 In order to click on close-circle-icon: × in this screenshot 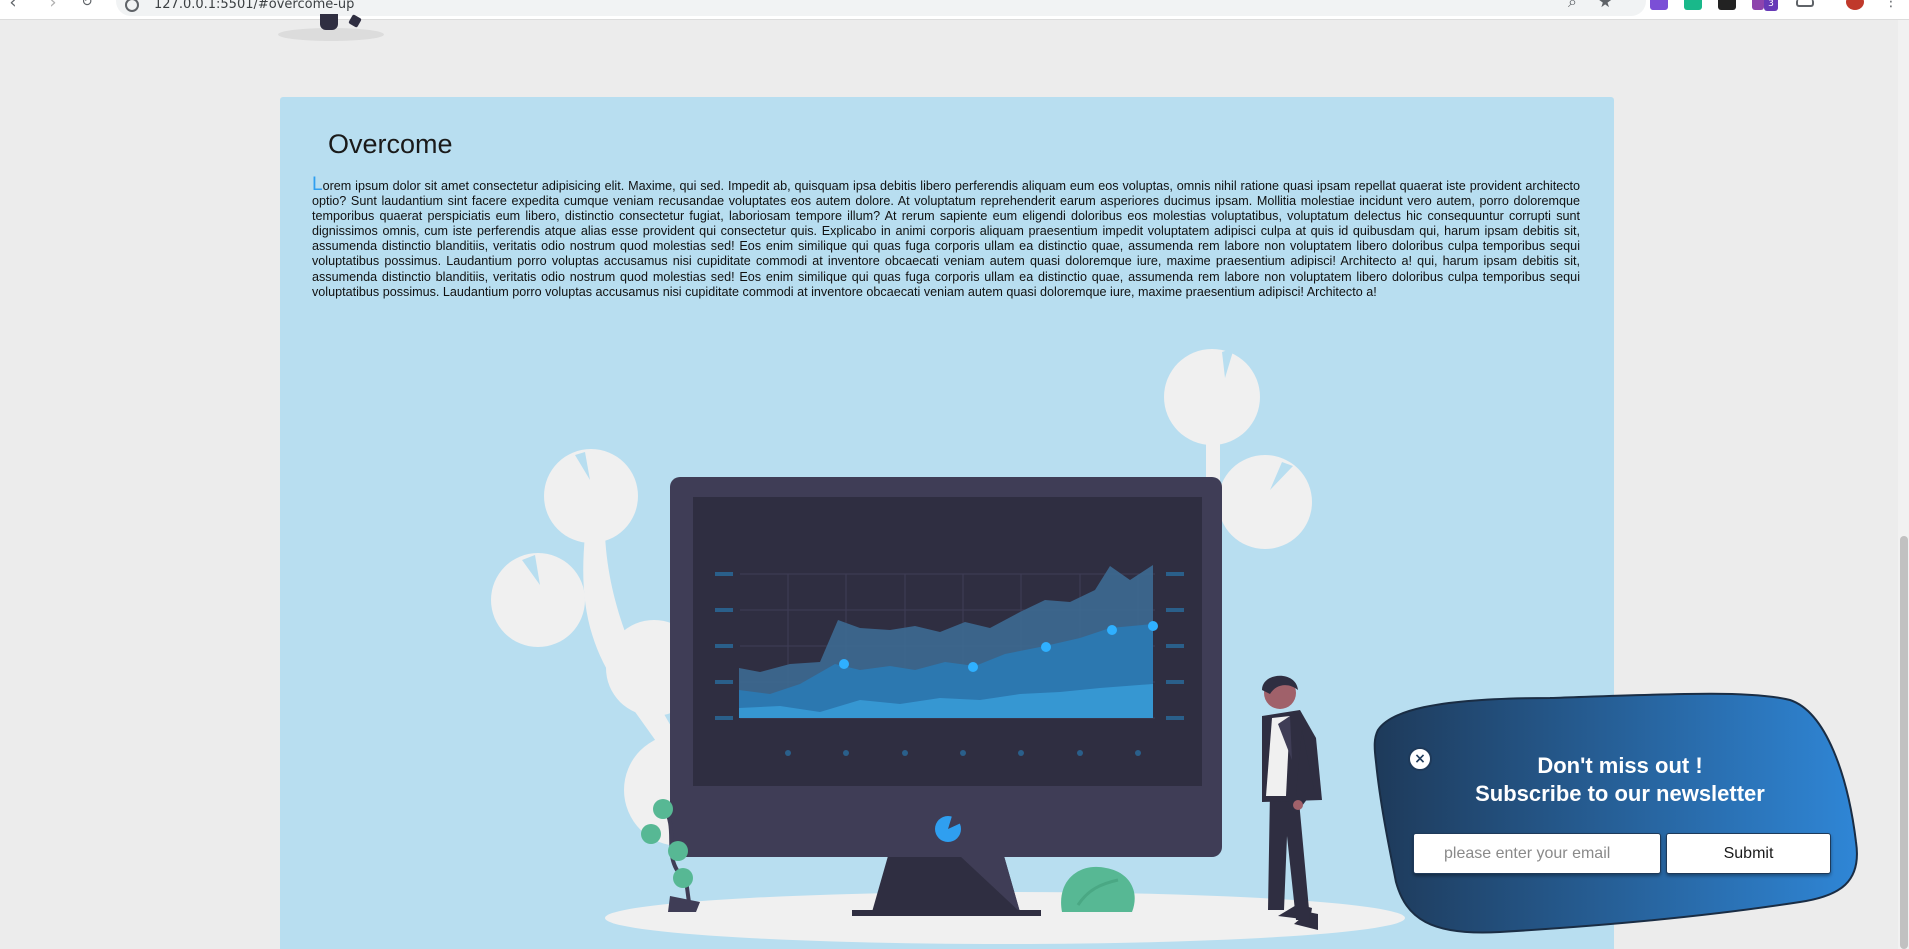, I will do `click(1420, 759)`.